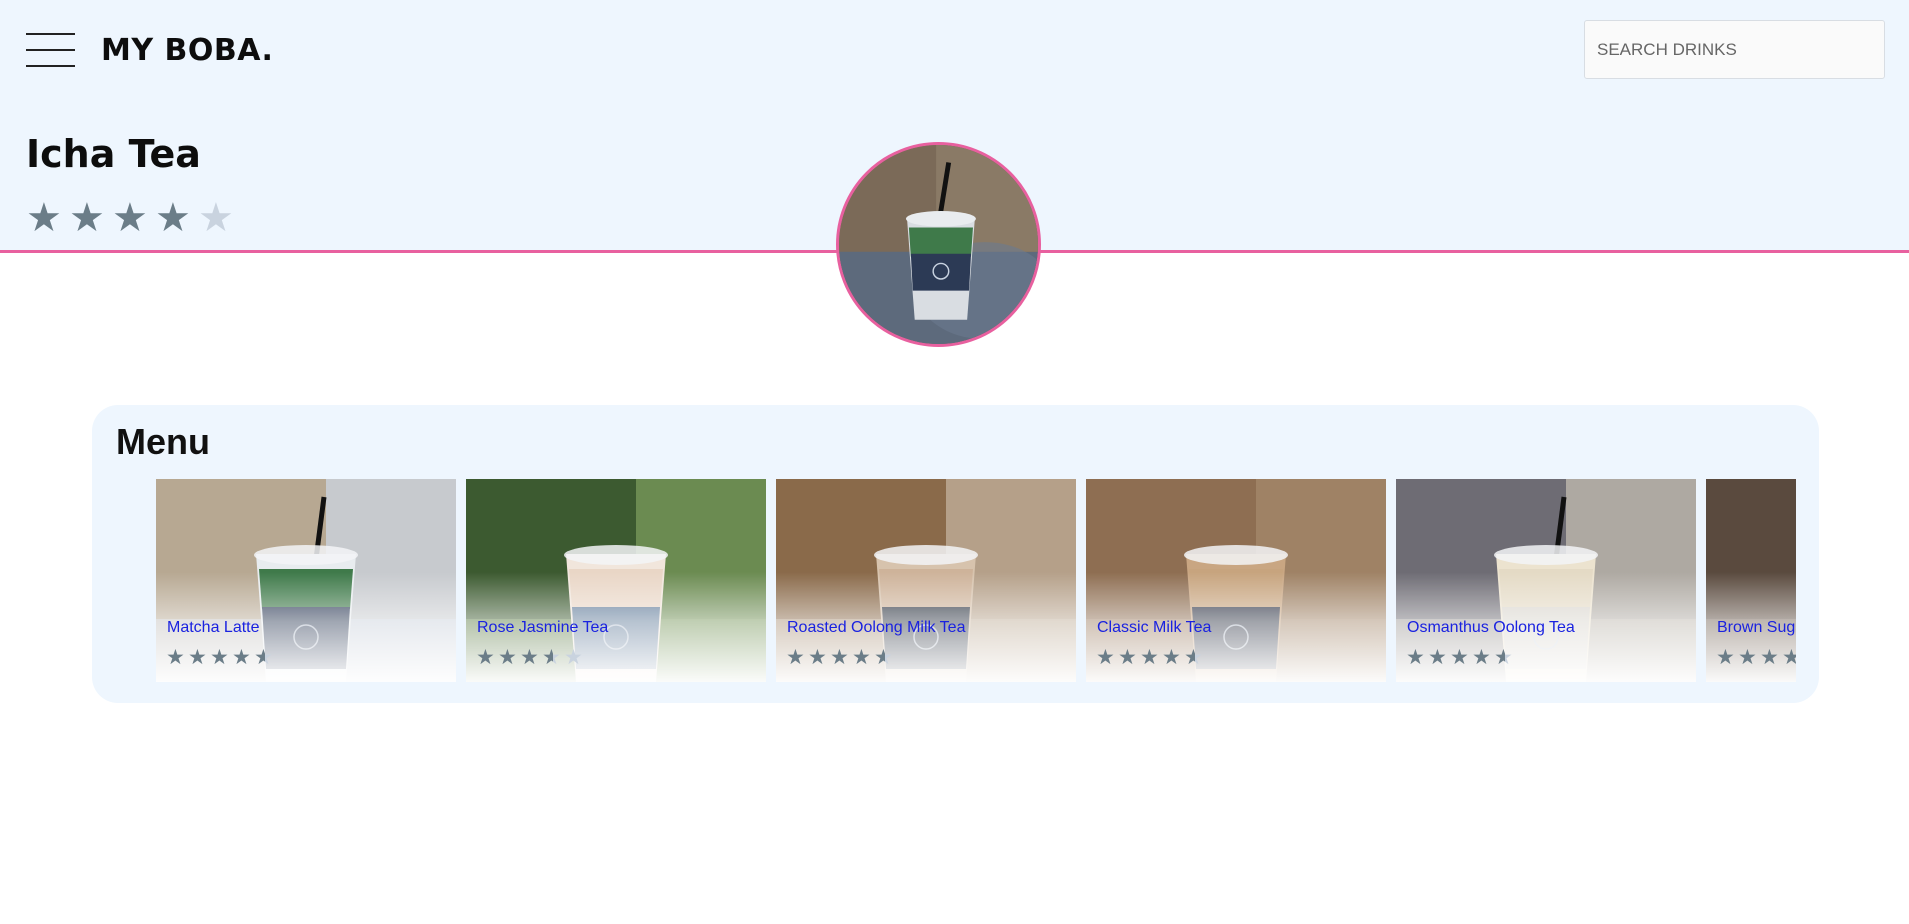 This screenshot has width=1909, height=924. What do you see at coordinates (163, 441) in the screenshot?
I see `menu-title: Menu` at bounding box center [163, 441].